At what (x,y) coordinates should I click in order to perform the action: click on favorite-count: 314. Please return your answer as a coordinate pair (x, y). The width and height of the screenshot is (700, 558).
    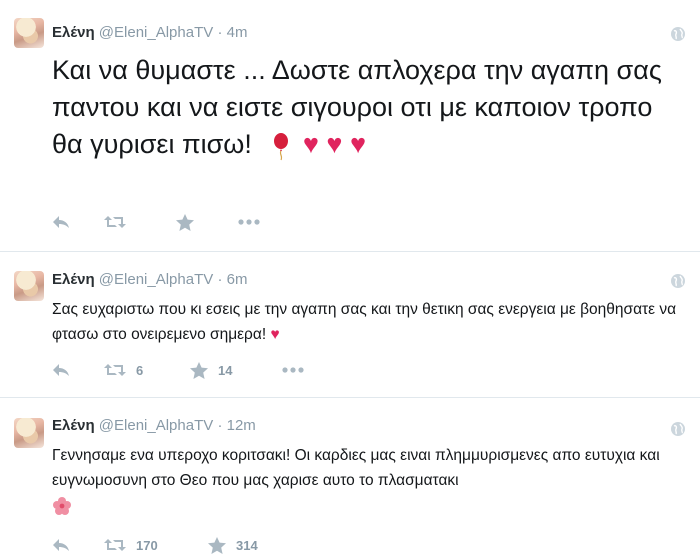
    Looking at the image, I should click on (247, 545).